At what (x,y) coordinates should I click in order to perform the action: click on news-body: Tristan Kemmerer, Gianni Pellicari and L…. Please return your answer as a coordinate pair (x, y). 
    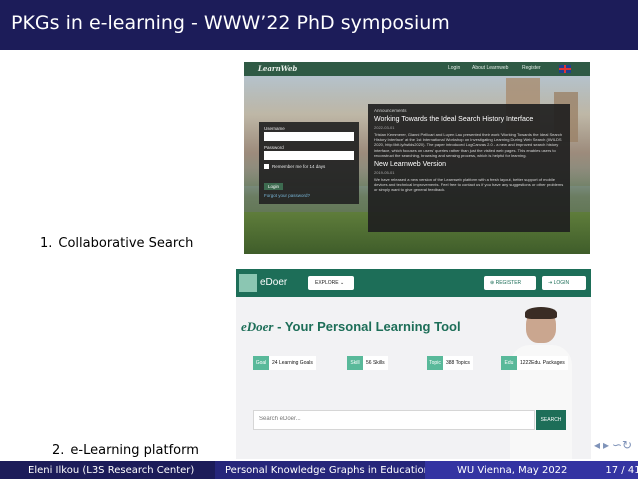
    Looking at the image, I should click on (468, 145).